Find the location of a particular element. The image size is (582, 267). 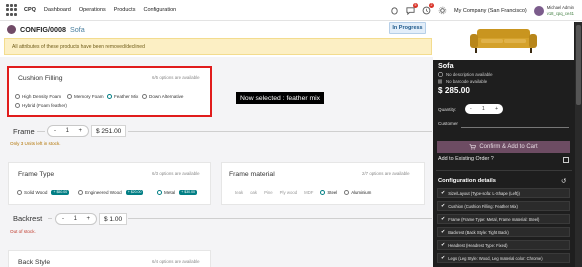

material-option-aluminium: Aluminium is located at coordinates (357, 192).